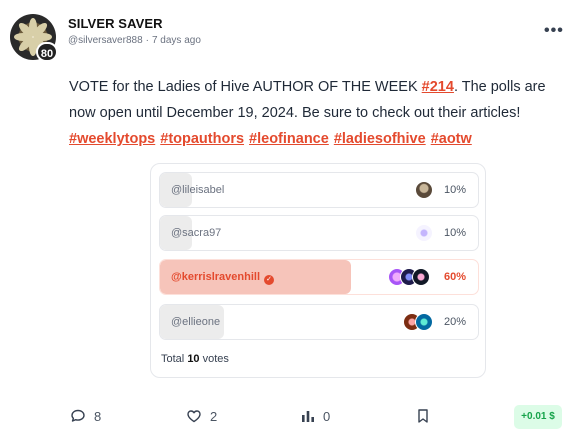 Image resolution: width=573 pixels, height=448 pixels. I want to click on poll-option: @lileisabel 10%, so click(319, 190).